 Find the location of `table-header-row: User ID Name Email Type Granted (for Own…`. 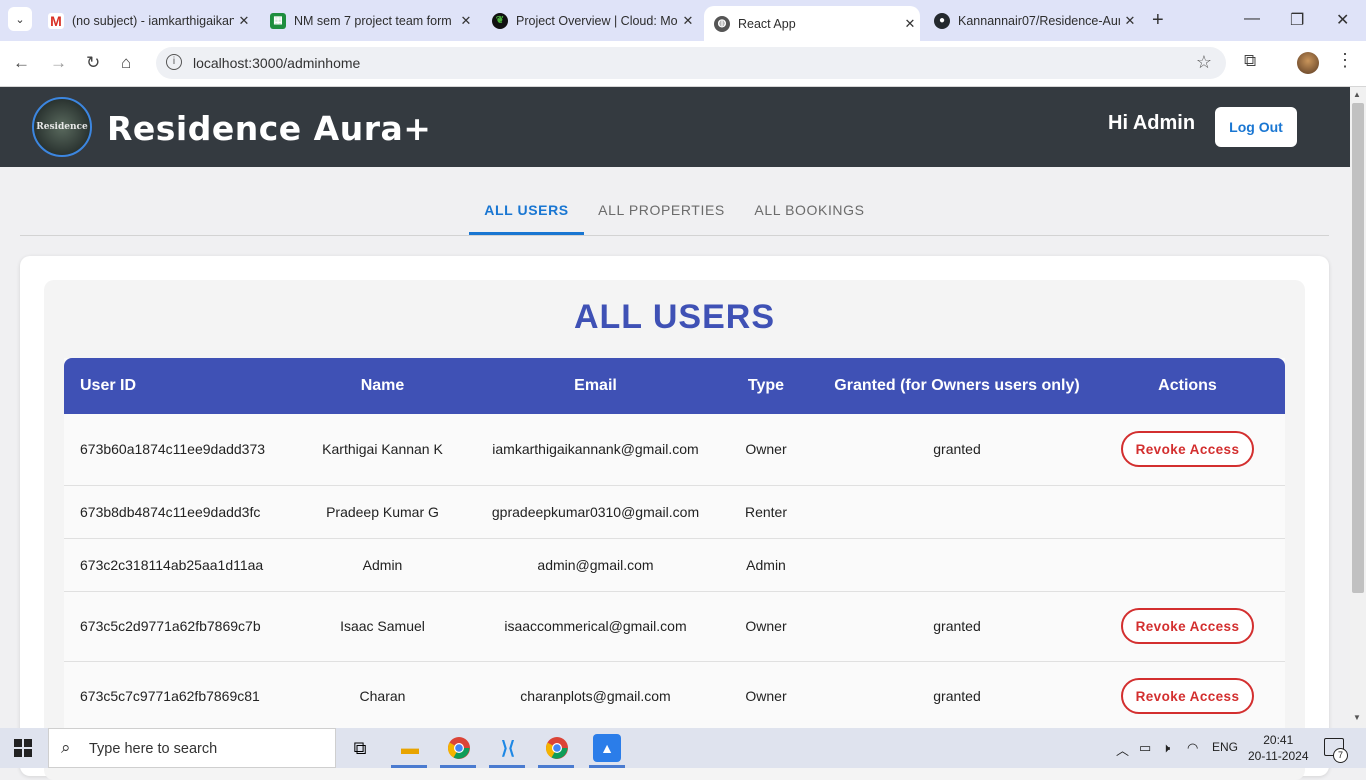

table-header-row: User ID Name Email Type Granted (for Own… is located at coordinates (674, 386).